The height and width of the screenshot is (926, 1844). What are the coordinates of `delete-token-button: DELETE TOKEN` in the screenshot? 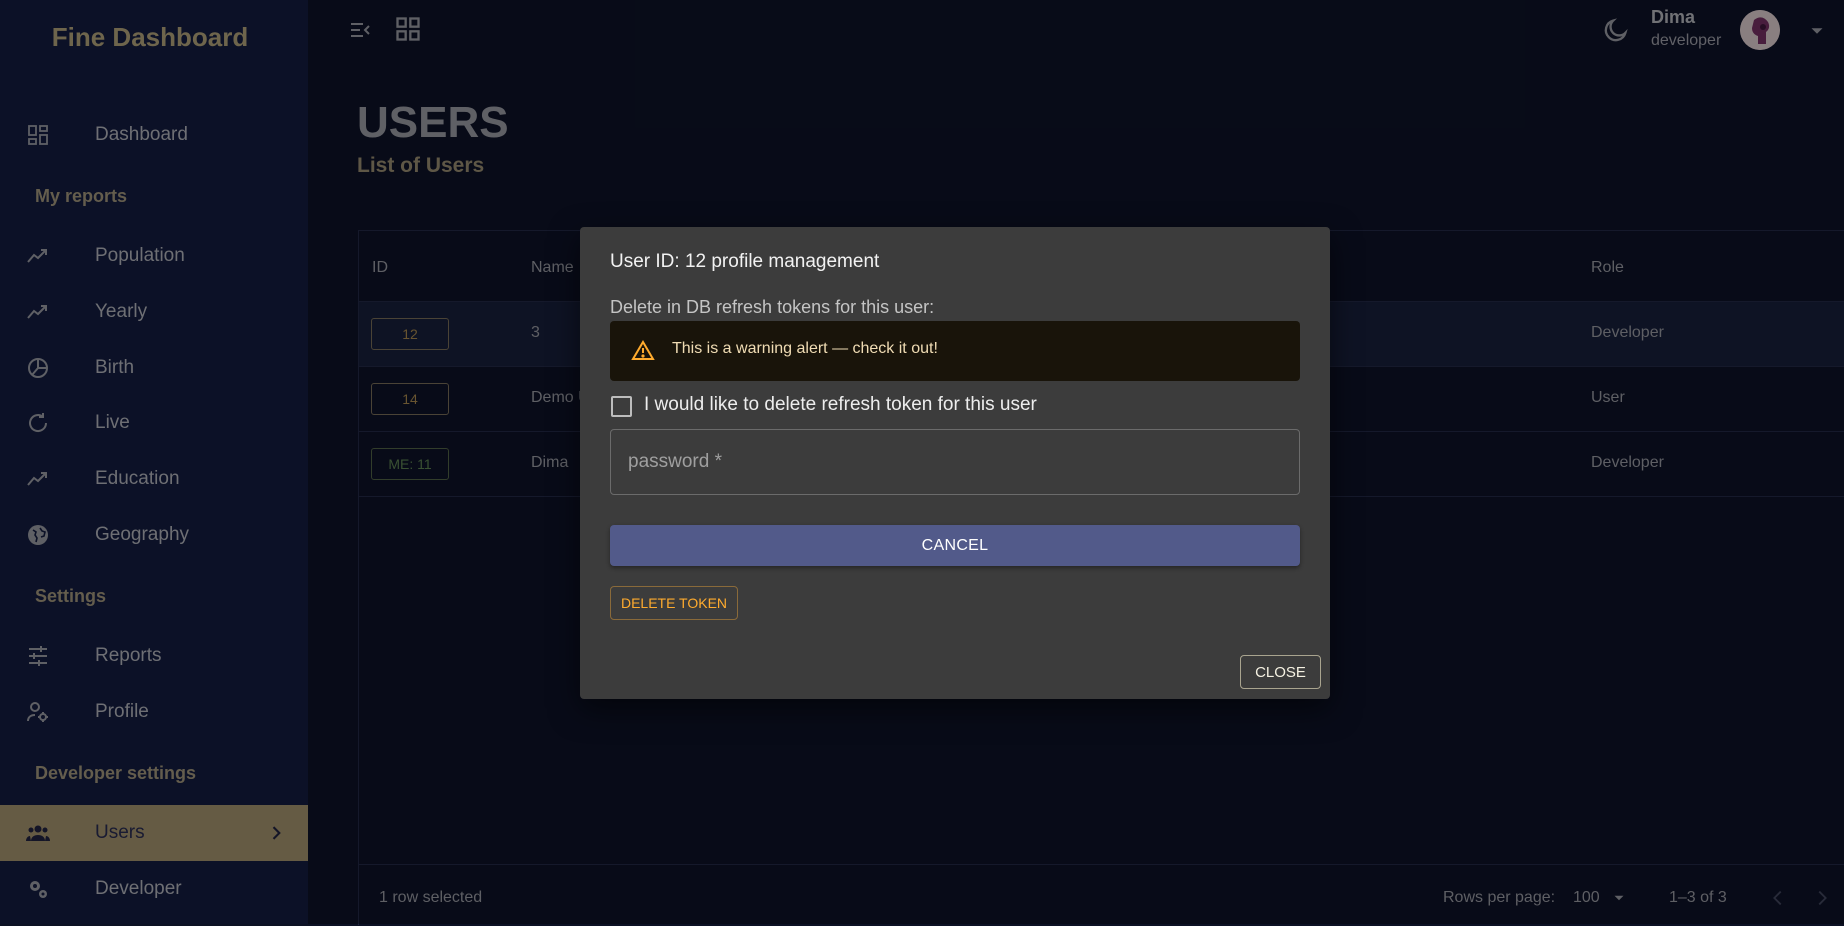 It's located at (674, 603).